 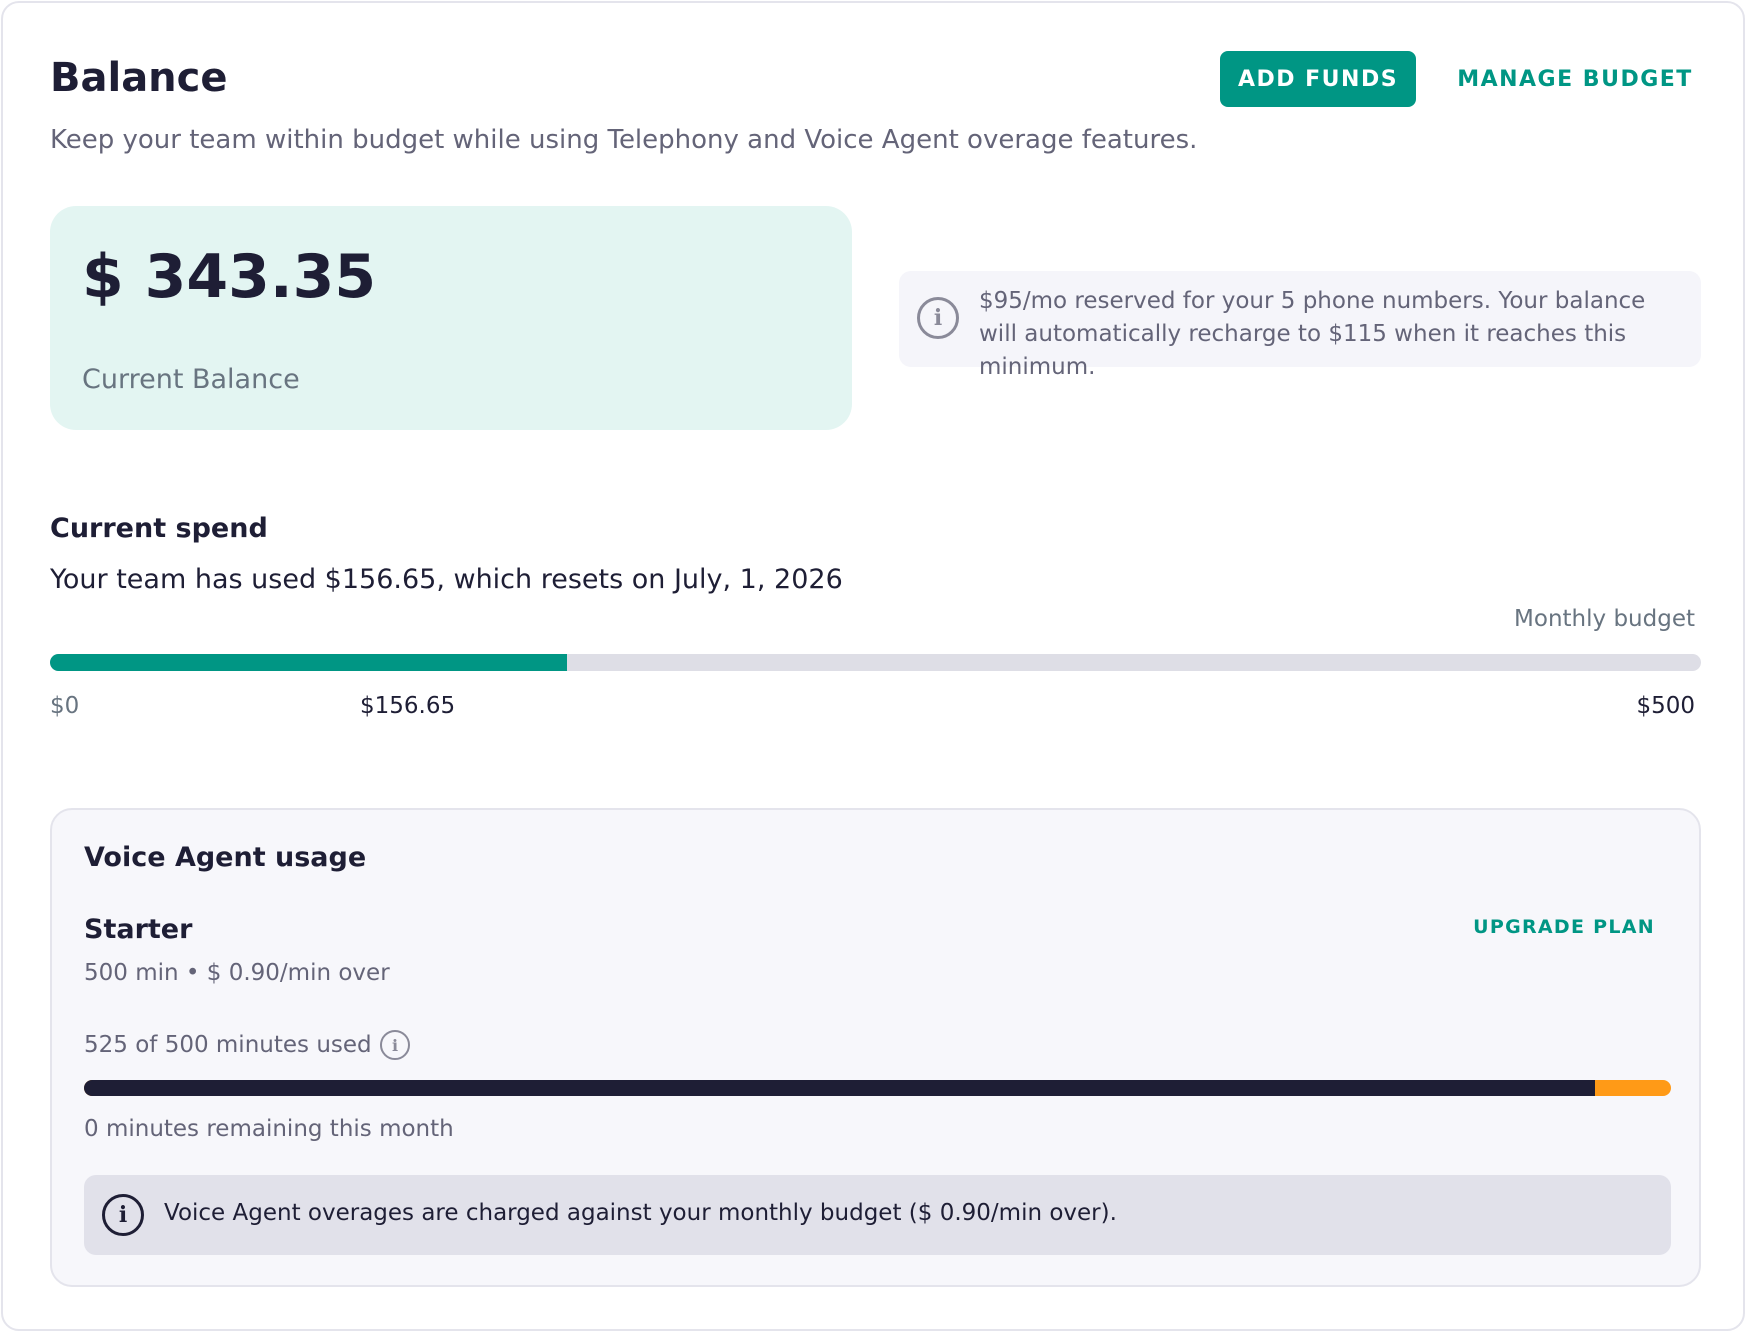 I want to click on spend-min-label: $0, so click(x=65, y=706).